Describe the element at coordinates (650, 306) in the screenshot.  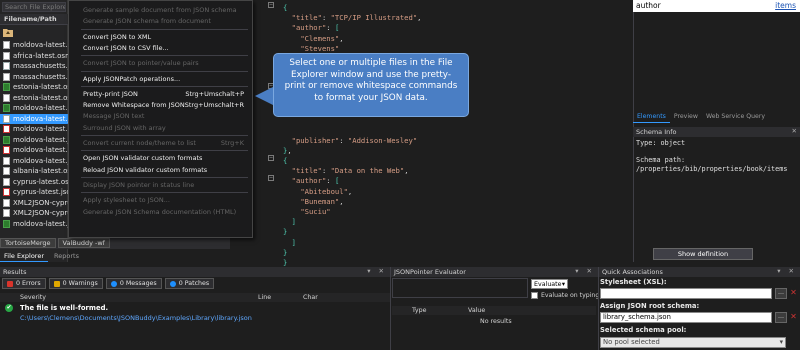
I see `assign-schema-label: Assign JSON root schema:` at that location.